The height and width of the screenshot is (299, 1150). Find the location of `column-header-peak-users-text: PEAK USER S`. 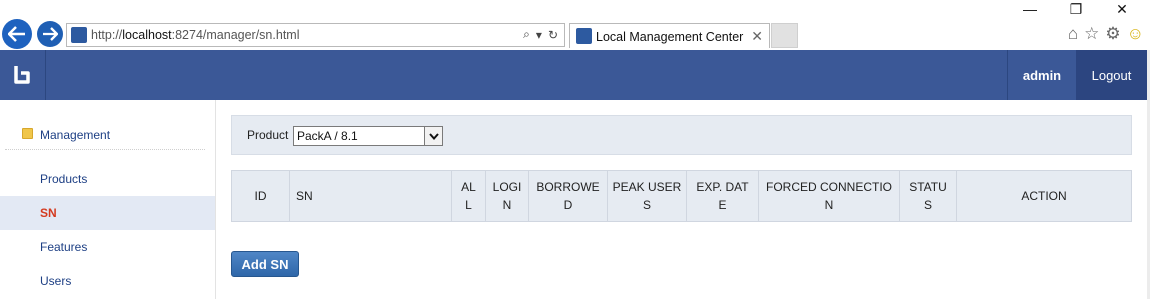

column-header-peak-users-text: PEAK USER S is located at coordinates (647, 196).